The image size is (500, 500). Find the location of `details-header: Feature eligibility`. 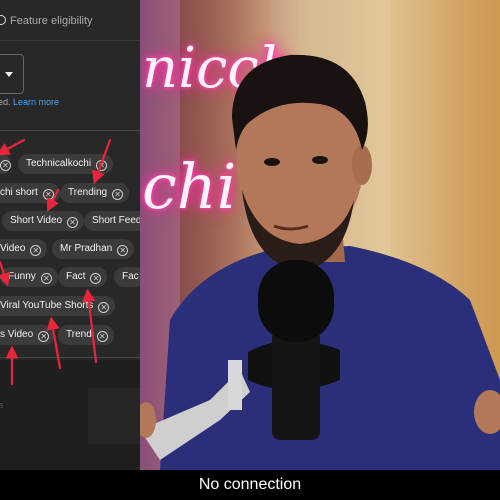

details-header: Feature eligibility is located at coordinates (70, 20).